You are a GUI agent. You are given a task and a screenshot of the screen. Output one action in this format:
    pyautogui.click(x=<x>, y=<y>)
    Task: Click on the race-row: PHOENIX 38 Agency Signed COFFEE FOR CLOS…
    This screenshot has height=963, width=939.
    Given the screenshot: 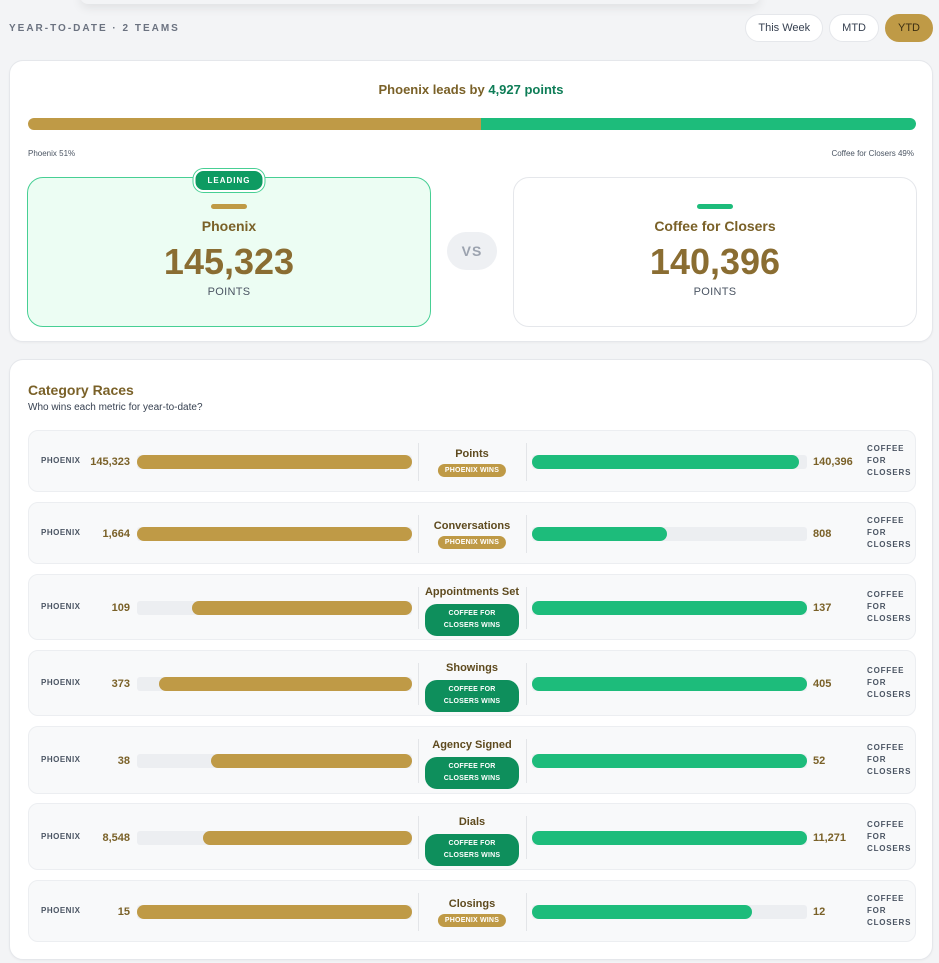 What is the action you would take?
    pyautogui.click(x=472, y=760)
    